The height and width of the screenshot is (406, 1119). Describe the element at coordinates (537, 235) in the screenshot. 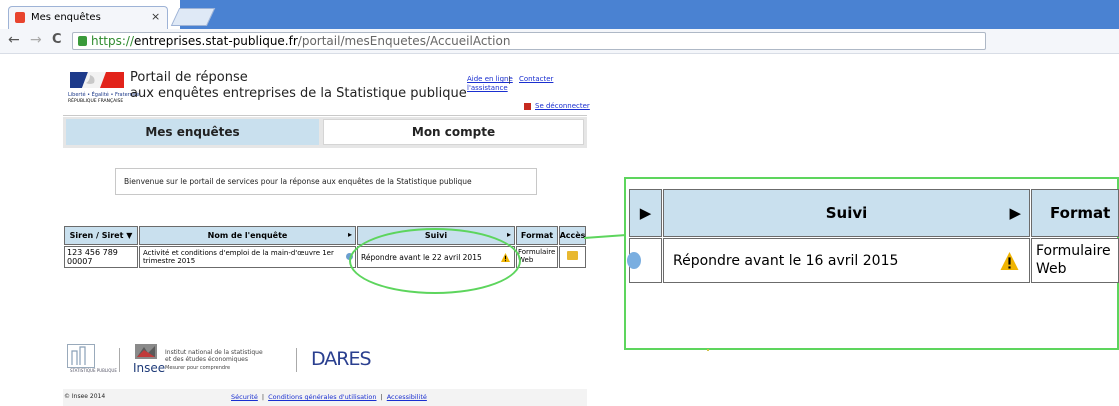

I see `column-header-format: Format` at that location.